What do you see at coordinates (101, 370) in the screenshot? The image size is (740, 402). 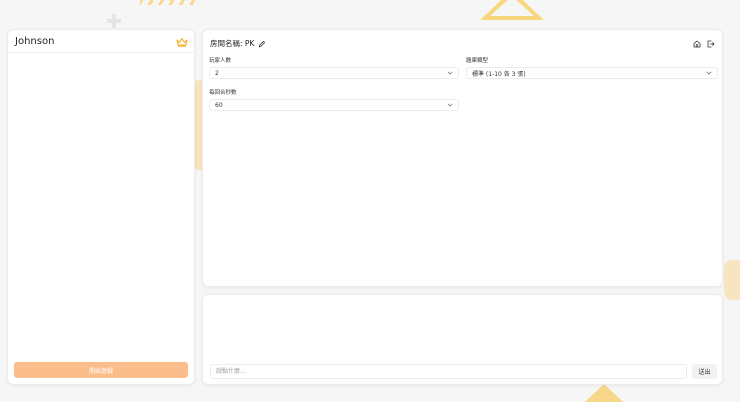 I see `start-game-button: 開始遊戲` at bounding box center [101, 370].